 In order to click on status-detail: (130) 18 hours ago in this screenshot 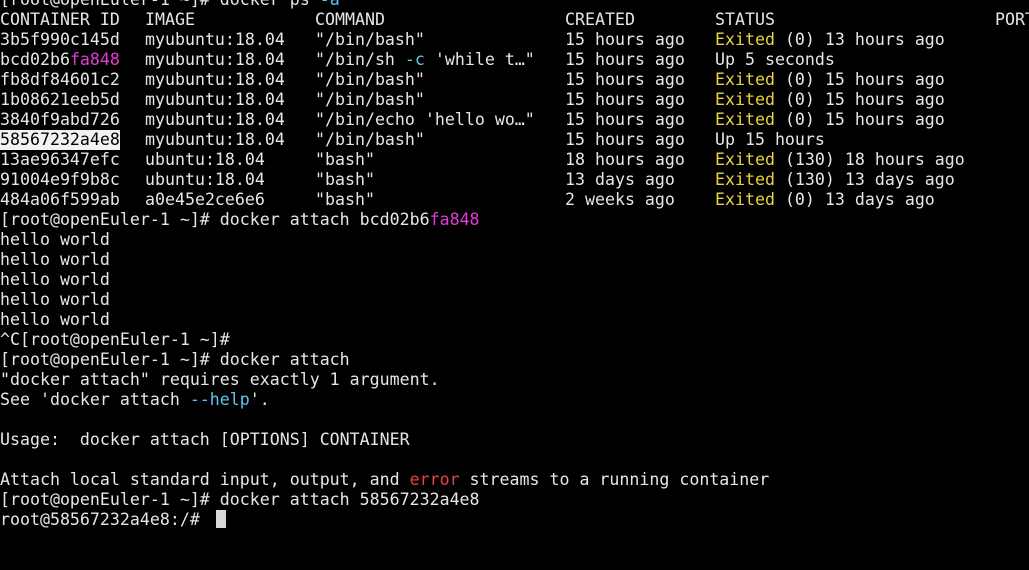, I will do `click(869, 159)`.